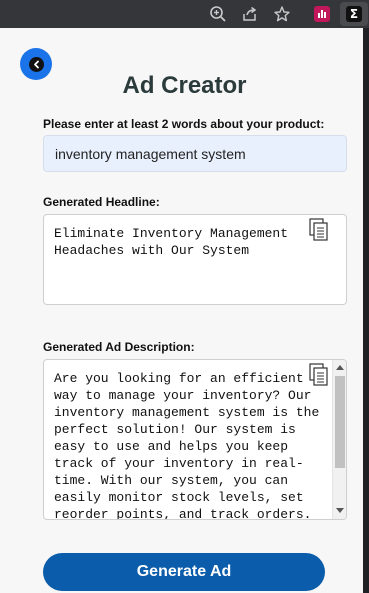 The height and width of the screenshot is (593, 369). I want to click on copy-description-icon, so click(319, 375).